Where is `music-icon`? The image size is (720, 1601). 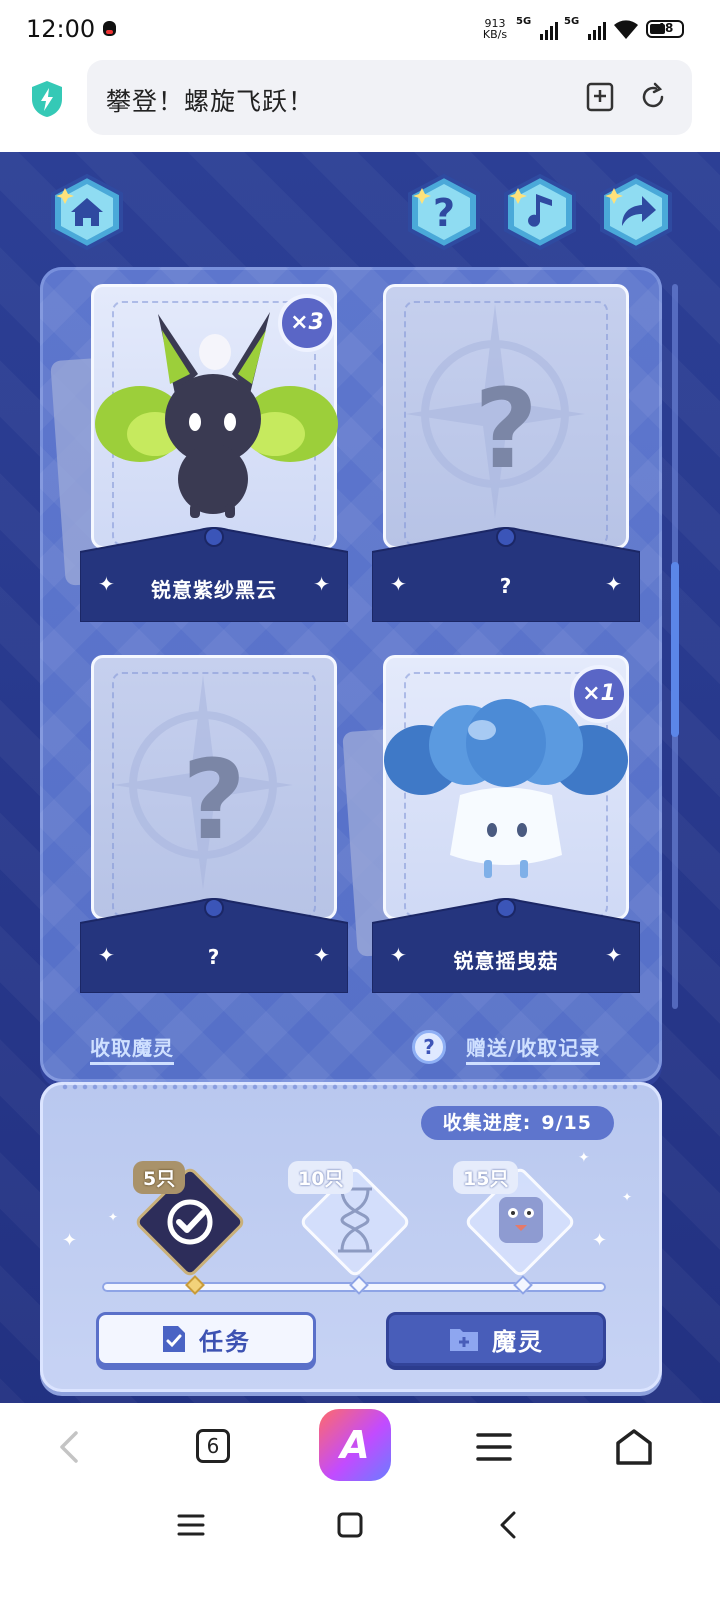 music-icon is located at coordinates (540, 212).